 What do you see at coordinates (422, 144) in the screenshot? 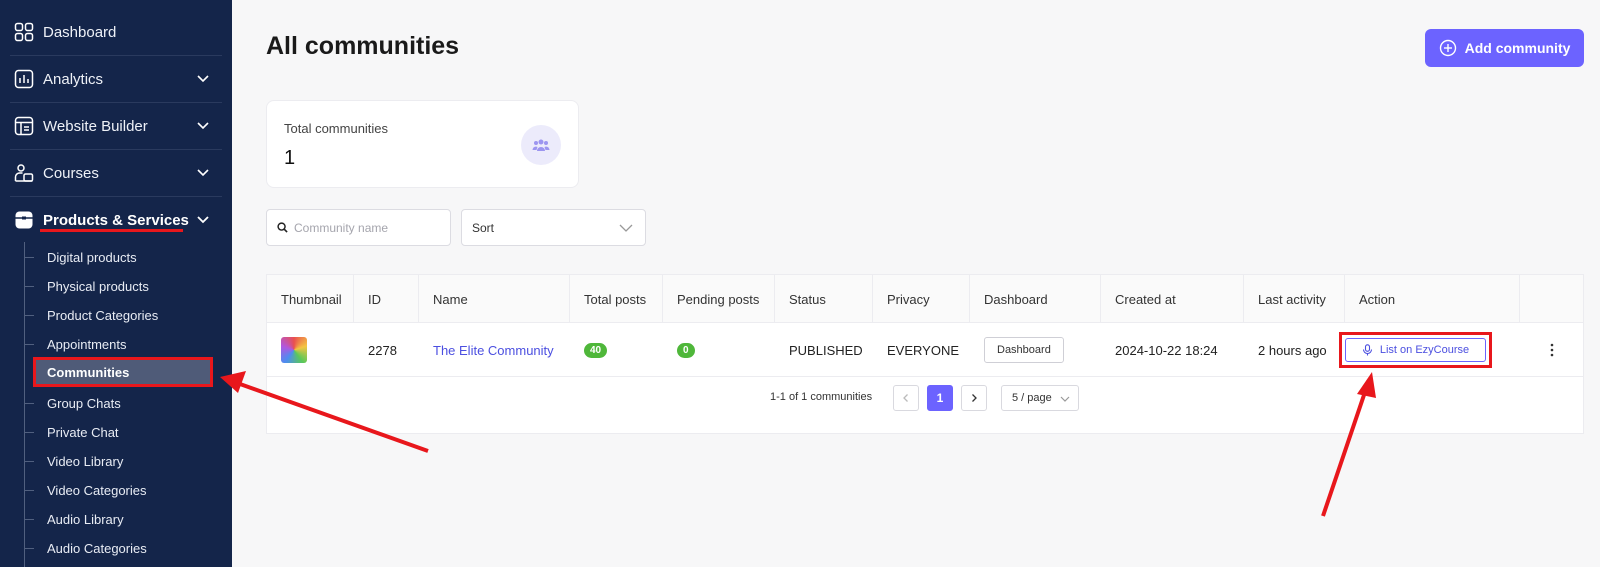
I see `total-communities-card: Total communities 1` at bounding box center [422, 144].